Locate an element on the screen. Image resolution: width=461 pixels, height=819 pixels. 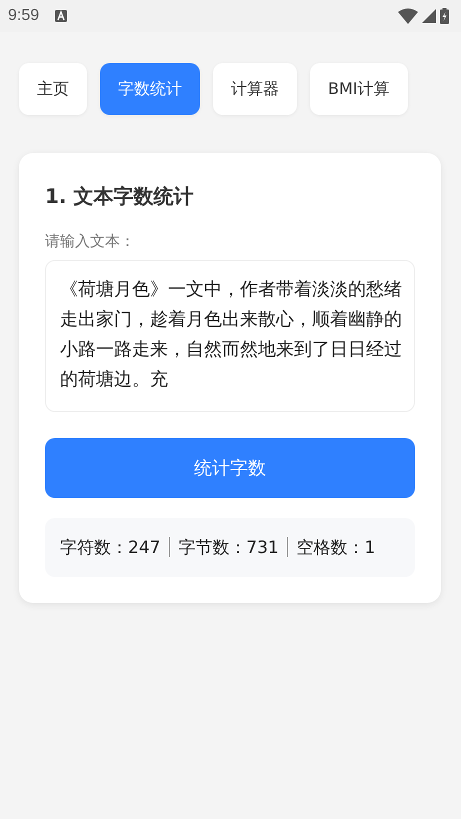
tab: BMI计算 is located at coordinates (359, 89).